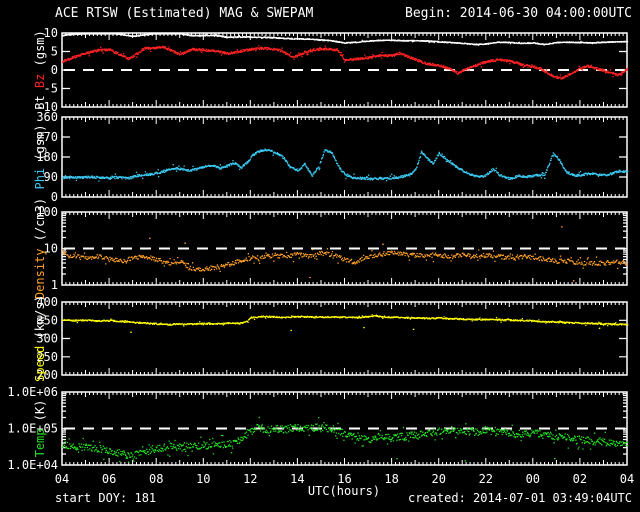 The width and height of the screenshot is (640, 512). What do you see at coordinates (105, 498) in the screenshot?
I see `start-doy-label: start DOY: 181` at bounding box center [105, 498].